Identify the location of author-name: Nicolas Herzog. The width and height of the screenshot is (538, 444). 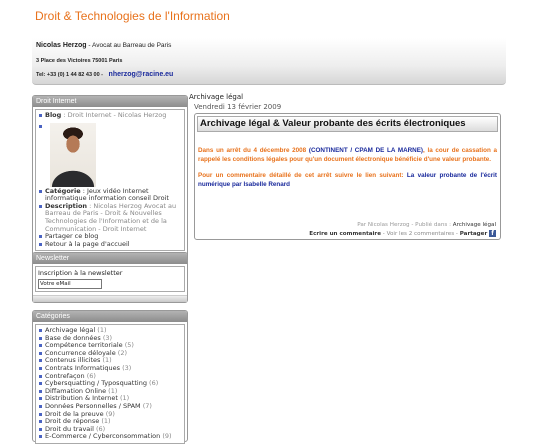
(61, 45).